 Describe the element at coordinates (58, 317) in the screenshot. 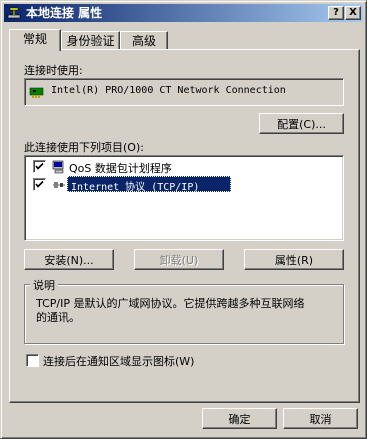

I see `description-text-line2: 的通讯。` at that location.